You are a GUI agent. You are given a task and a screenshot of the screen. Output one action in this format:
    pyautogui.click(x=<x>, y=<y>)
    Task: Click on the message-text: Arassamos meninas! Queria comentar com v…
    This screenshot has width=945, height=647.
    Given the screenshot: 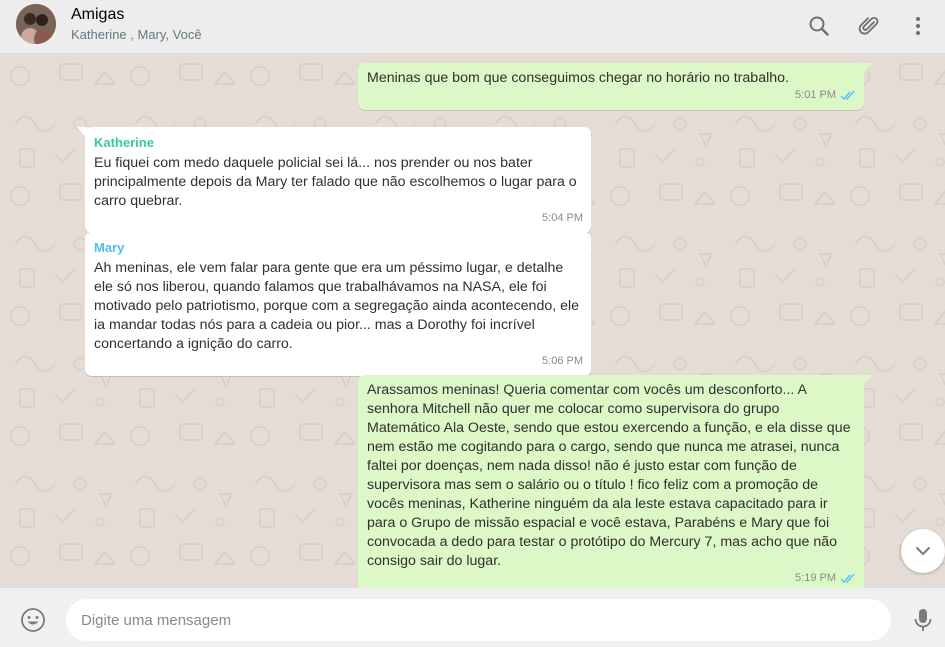 What is the action you would take?
    pyautogui.click(x=609, y=475)
    